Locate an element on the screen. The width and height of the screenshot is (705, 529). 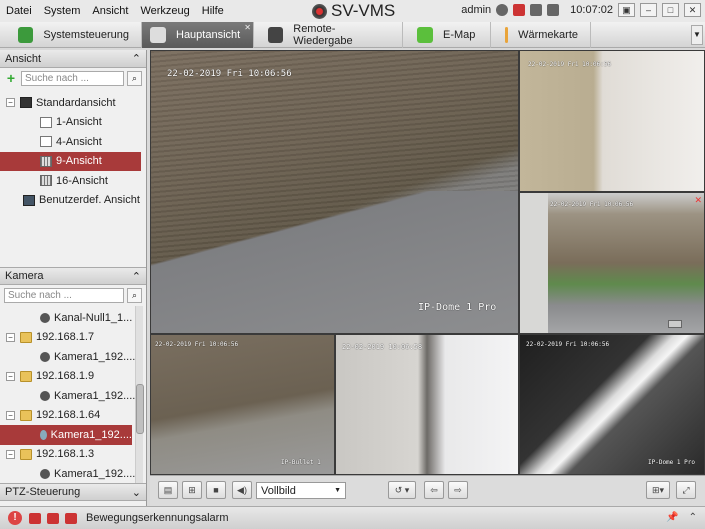
video-tile-bottom-1: 22-02-2019 Fri 10:06:56 IP-Bullet 1 is located at coordinates (242, 404).